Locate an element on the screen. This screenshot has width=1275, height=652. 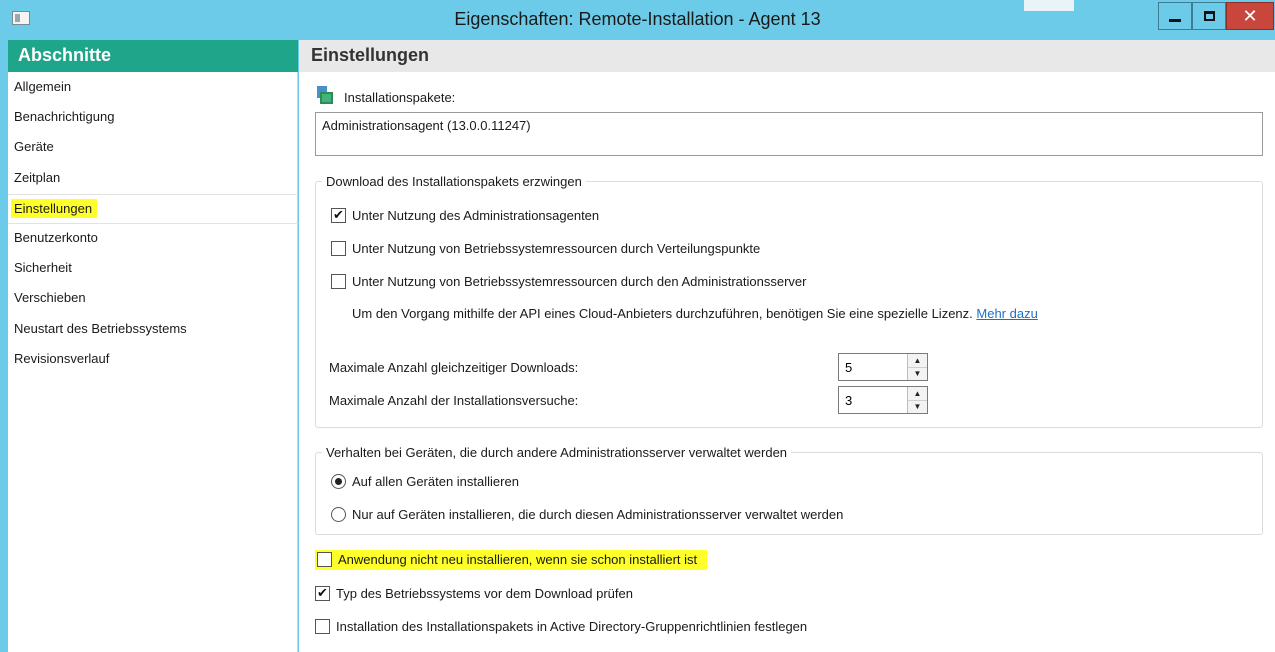
package-item: Administrationsagent (13.0.0.11247) is located at coordinates (426, 125).